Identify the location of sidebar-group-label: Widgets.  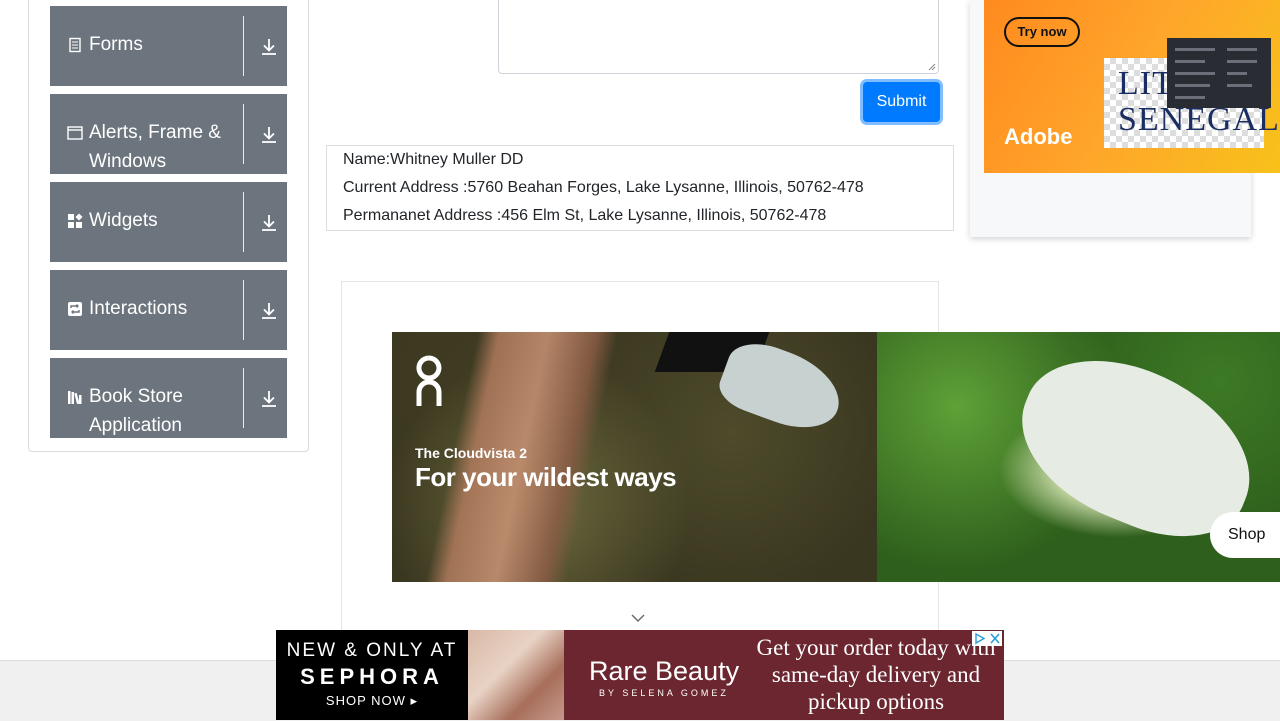
(123, 220).